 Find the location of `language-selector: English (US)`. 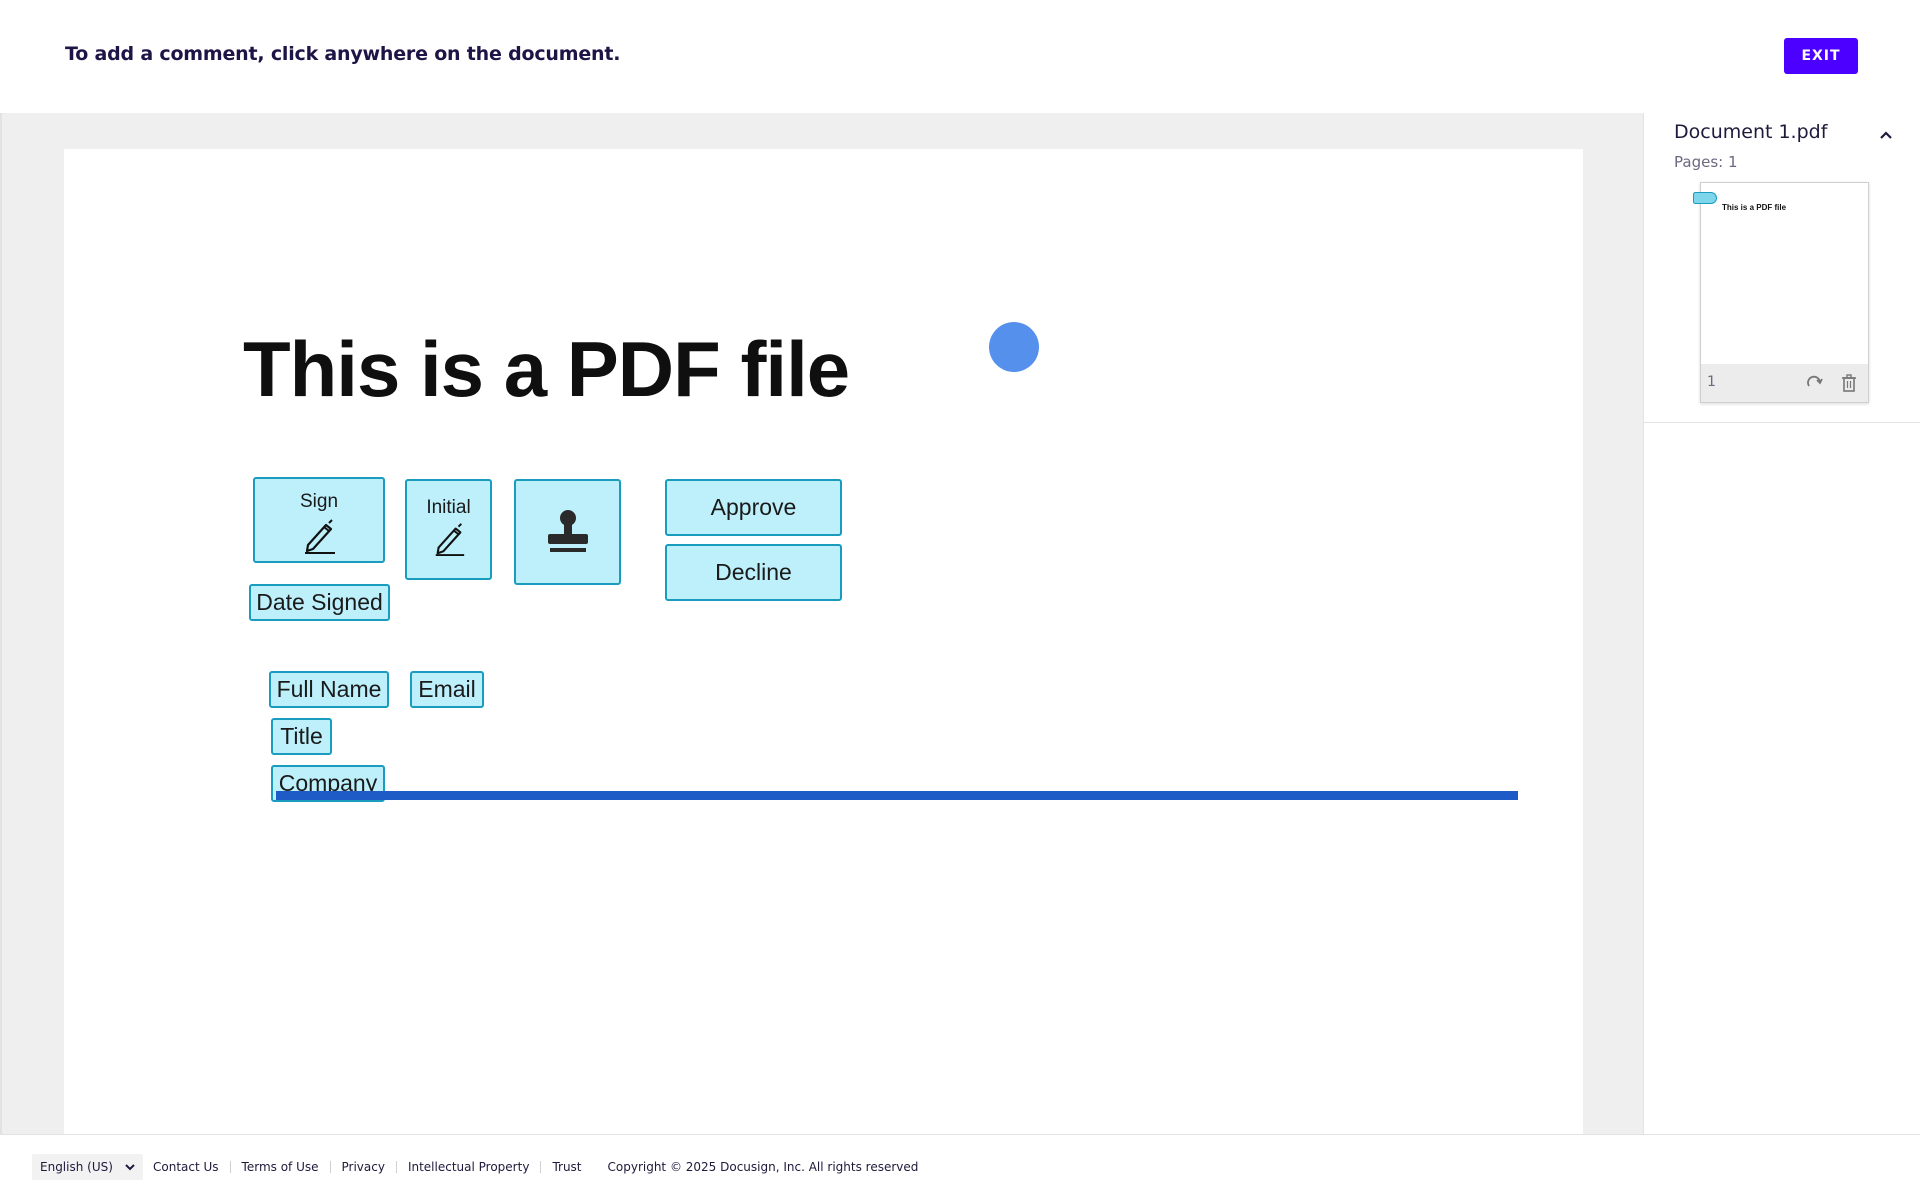

language-selector: English (US) is located at coordinates (87, 1167).